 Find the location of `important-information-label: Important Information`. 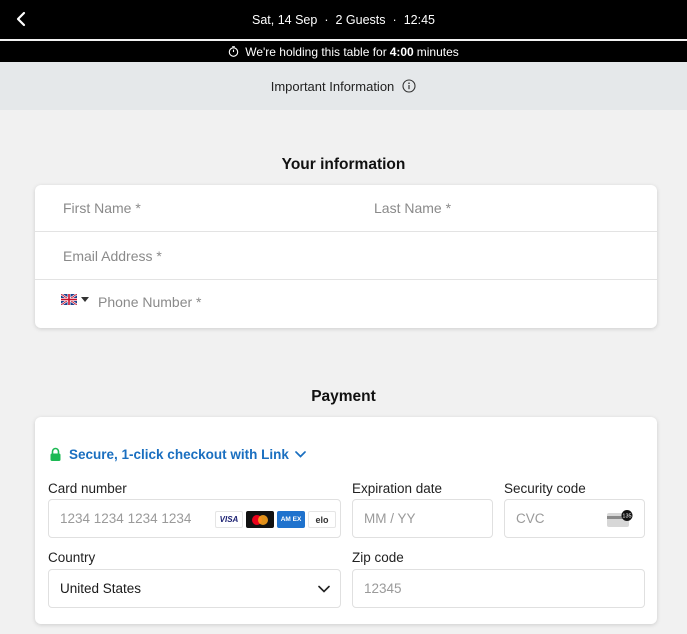

important-information-label: Important Information is located at coordinates (332, 86).